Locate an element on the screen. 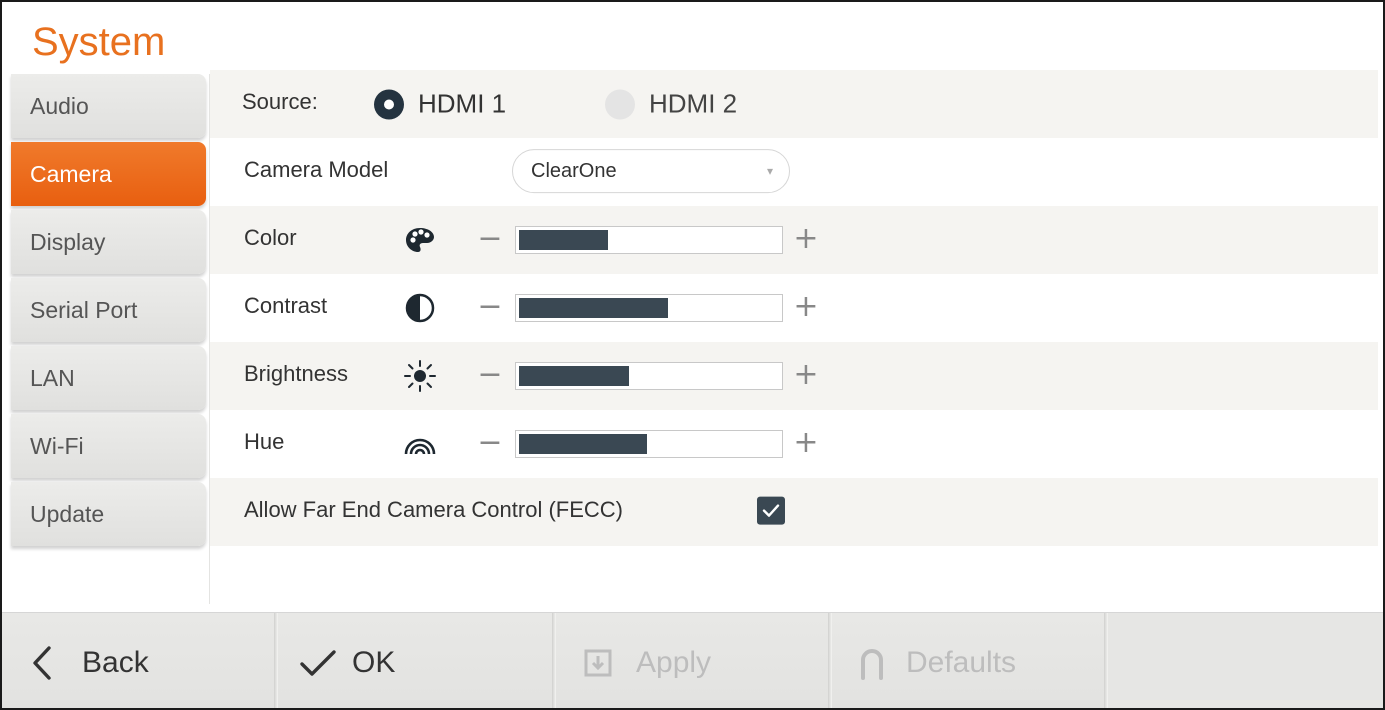  fecc-label: Allow Far End Camera Control (FECC) is located at coordinates (433, 509).